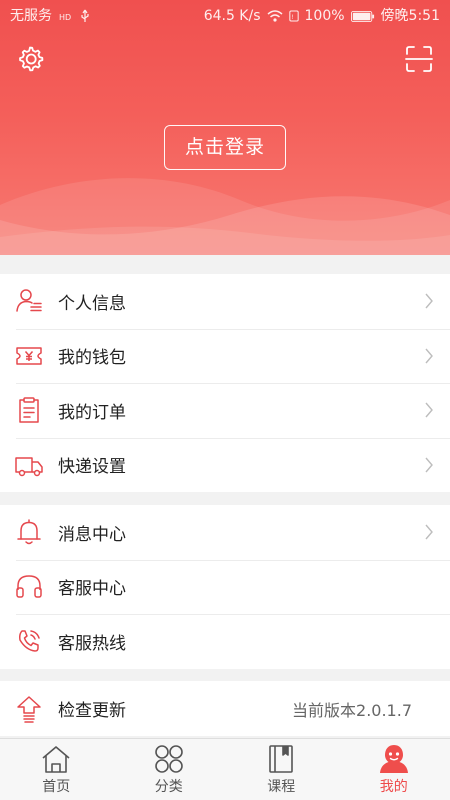 Image resolution: width=450 pixels, height=800 pixels. I want to click on tab-course: 课程, so click(281, 769).